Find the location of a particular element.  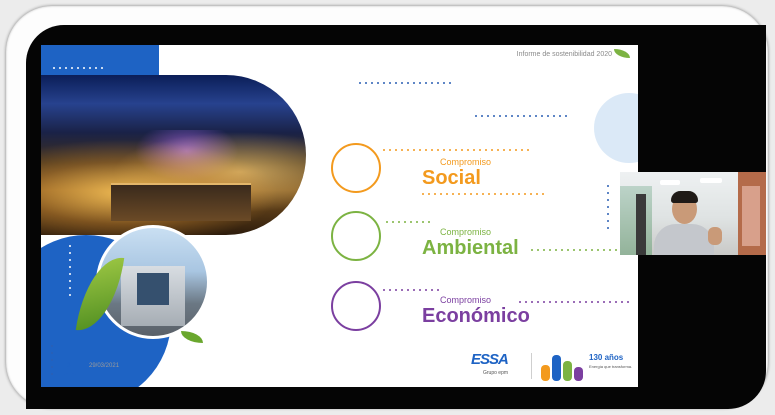

anniversary-bars-icon is located at coordinates (563, 366).